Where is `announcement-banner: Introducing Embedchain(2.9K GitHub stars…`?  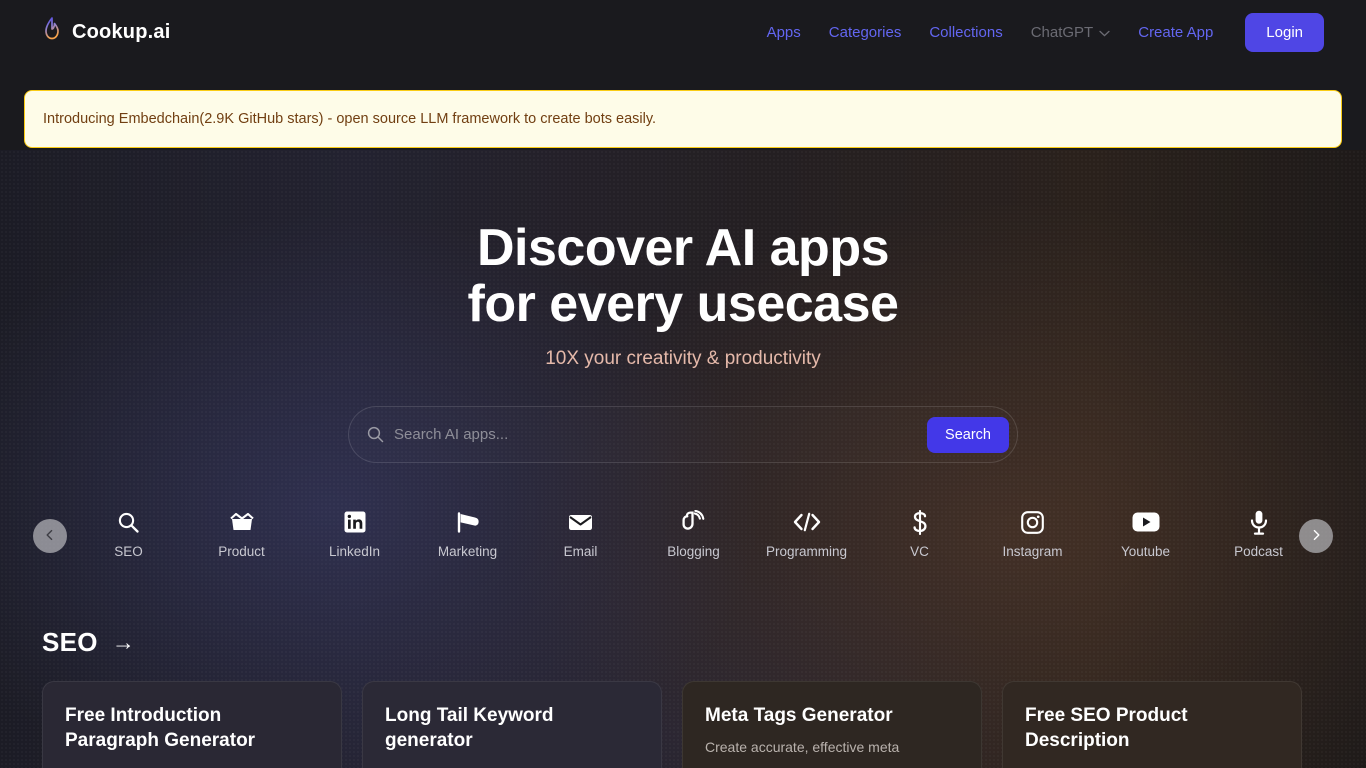 announcement-banner: Introducing Embedchain(2.9K GitHub stars… is located at coordinates (683, 119).